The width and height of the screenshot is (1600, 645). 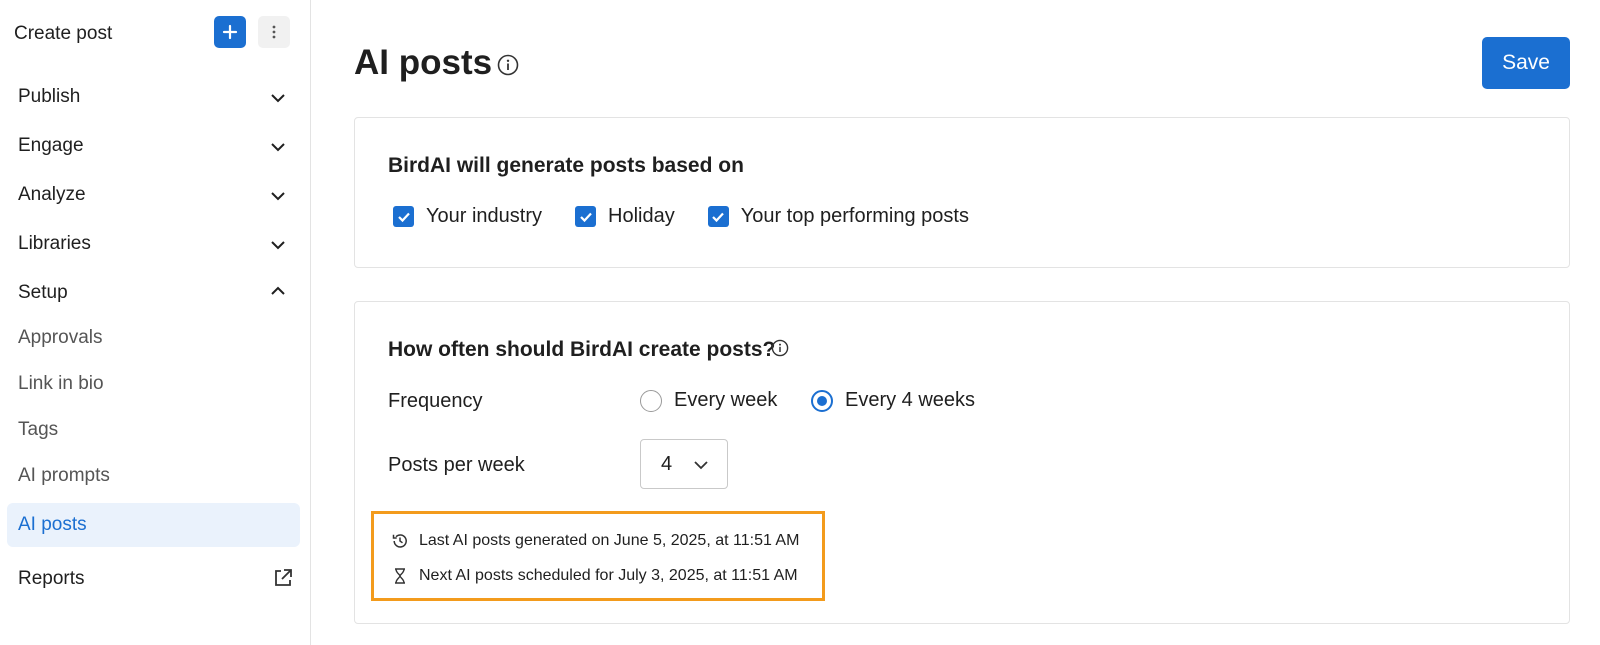 What do you see at coordinates (153, 146) in the screenshot?
I see `nav-group-engage: Engage` at bounding box center [153, 146].